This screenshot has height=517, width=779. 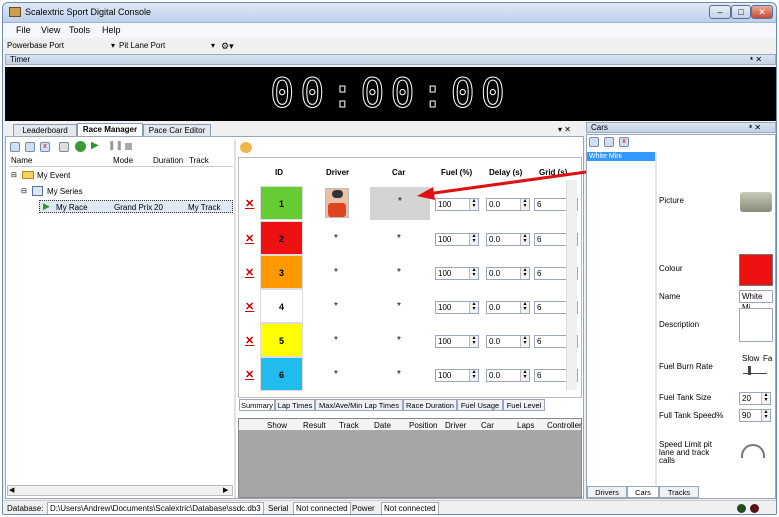 What do you see at coordinates (755, 373) in the screenshot?
I see `burn-slider-track` at bounding box center [755, 373].